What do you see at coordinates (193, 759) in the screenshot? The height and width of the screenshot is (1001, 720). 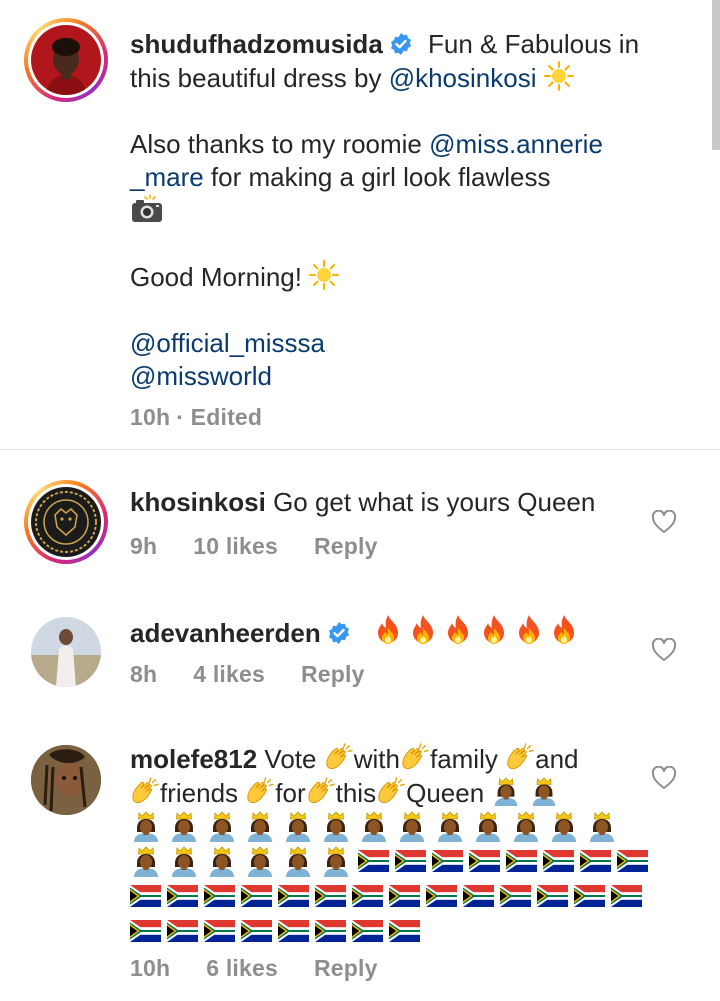 I see `comment-username: molefe812` at bounding box center [193, 759].